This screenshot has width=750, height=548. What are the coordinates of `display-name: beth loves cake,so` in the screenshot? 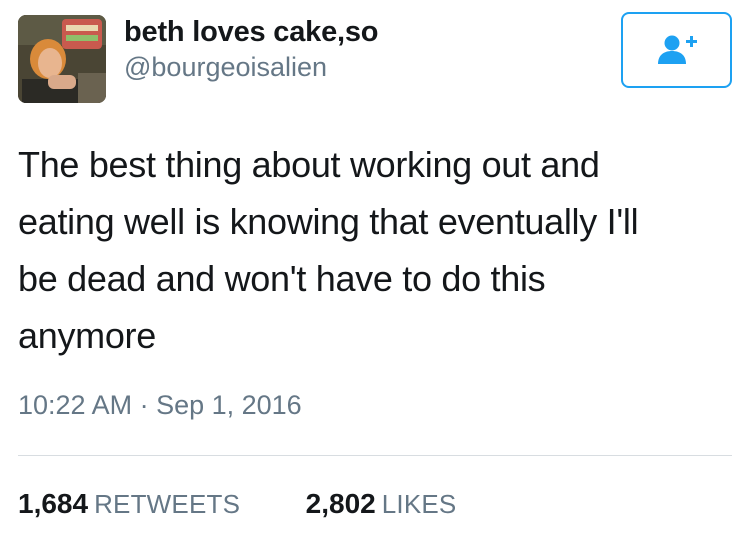 It's located at (251, 32).